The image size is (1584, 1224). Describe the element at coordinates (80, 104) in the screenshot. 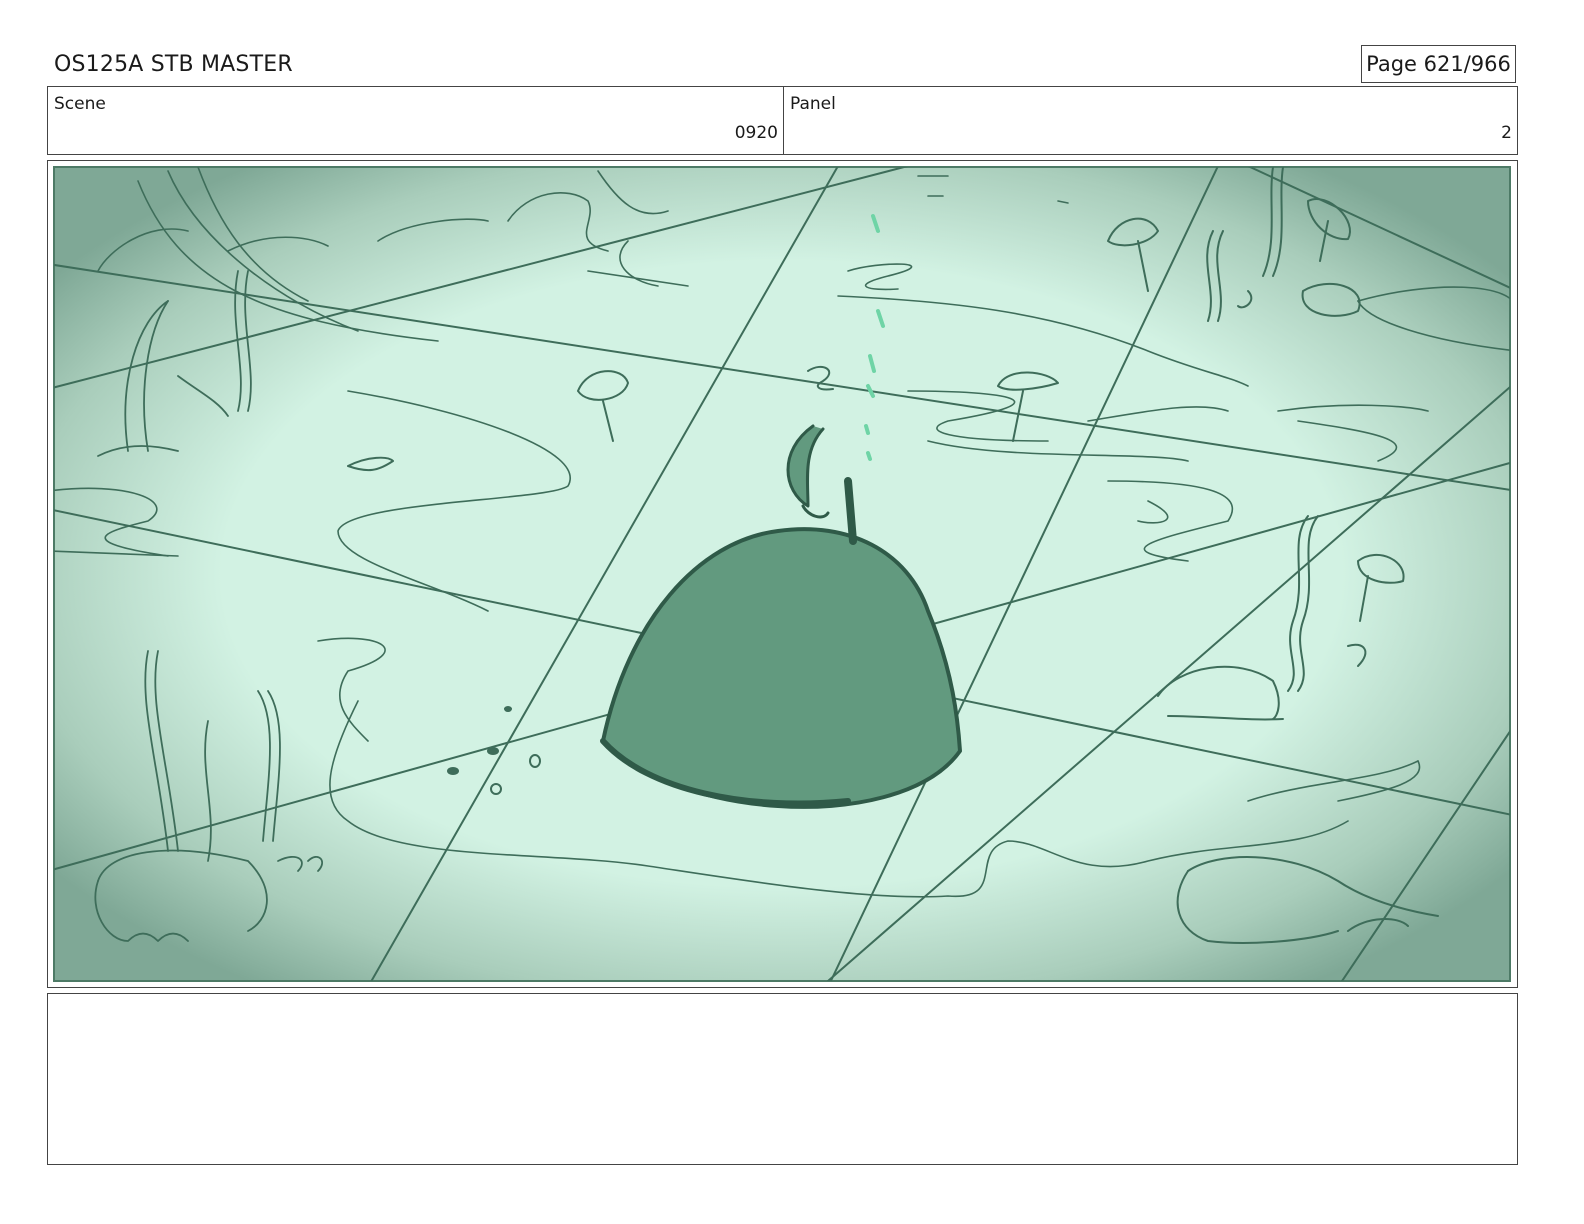

I see `scene-label: Scene` at that location.